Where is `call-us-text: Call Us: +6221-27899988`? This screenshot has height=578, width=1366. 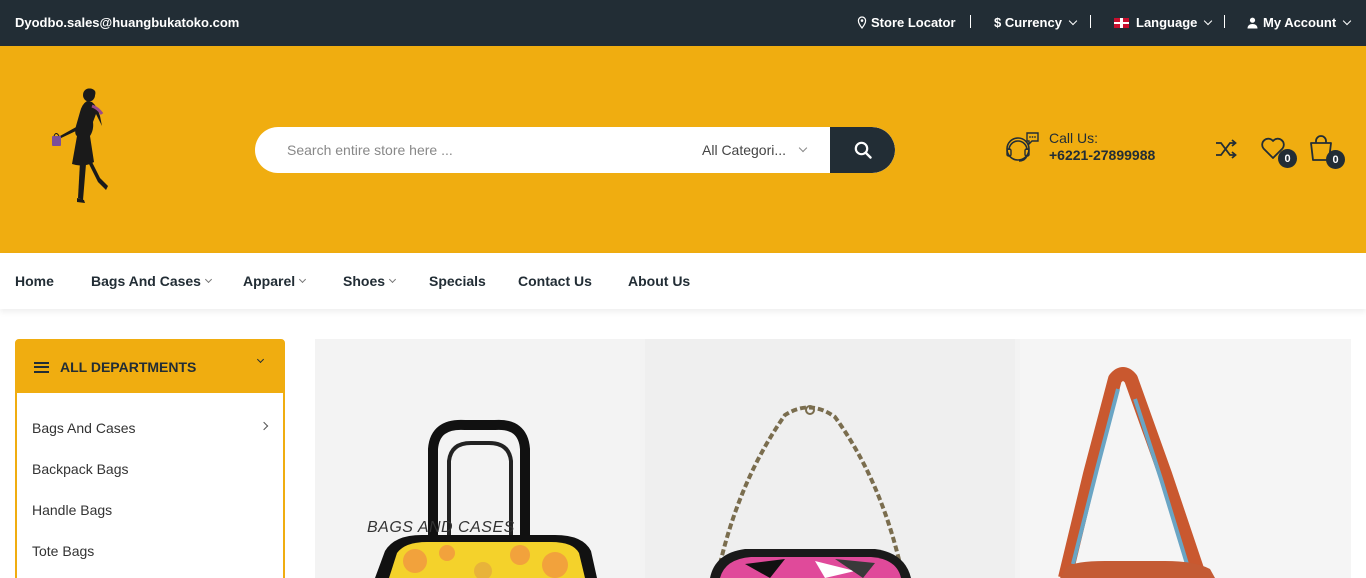 call-us-text: Call Us: +6221-27899988 is located at coordinates (1102, 148).